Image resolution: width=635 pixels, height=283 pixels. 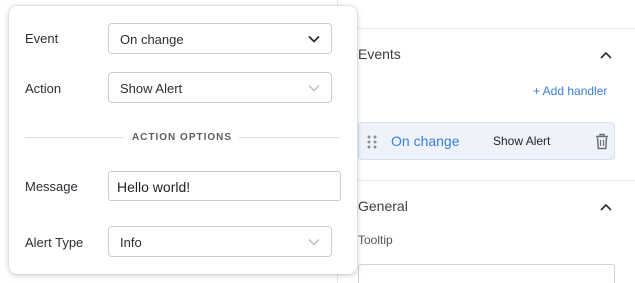 What do you see at coordinates (522, 141) in the screenshot?
I see `handler-action-label: Show Alert` at bounding box center [522, 141].